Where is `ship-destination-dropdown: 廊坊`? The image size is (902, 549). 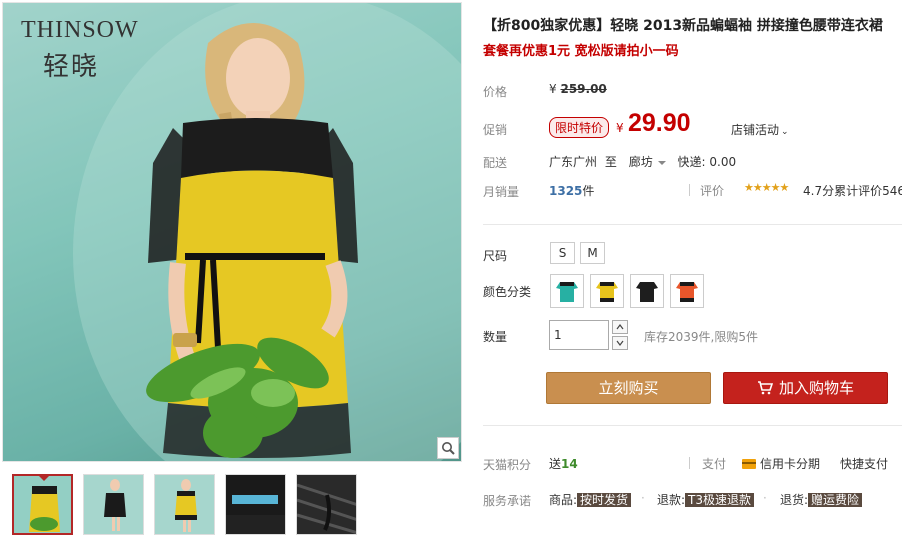
ship-destination-dropdown: 廊坊 is located at coordinates (647, 162).